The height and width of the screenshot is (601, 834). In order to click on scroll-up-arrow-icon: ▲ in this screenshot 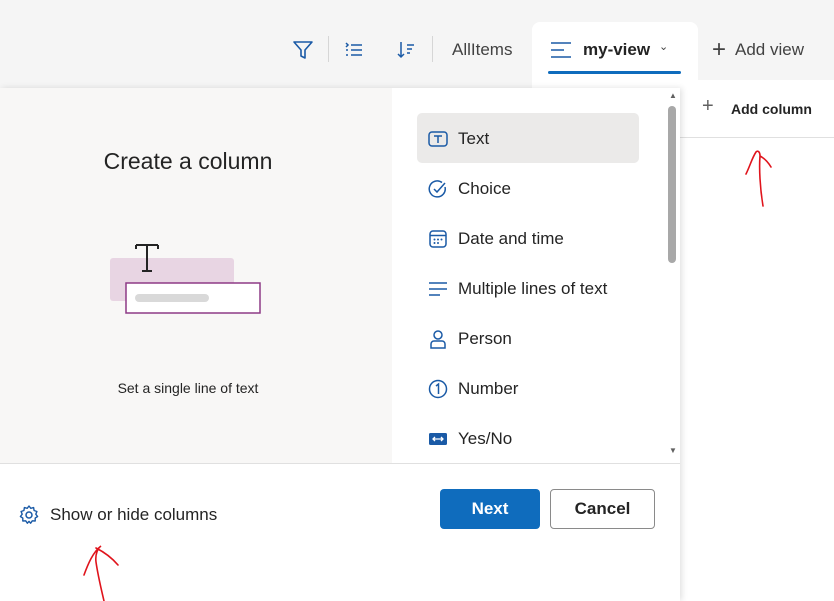, I will do `click(673, 95)`.